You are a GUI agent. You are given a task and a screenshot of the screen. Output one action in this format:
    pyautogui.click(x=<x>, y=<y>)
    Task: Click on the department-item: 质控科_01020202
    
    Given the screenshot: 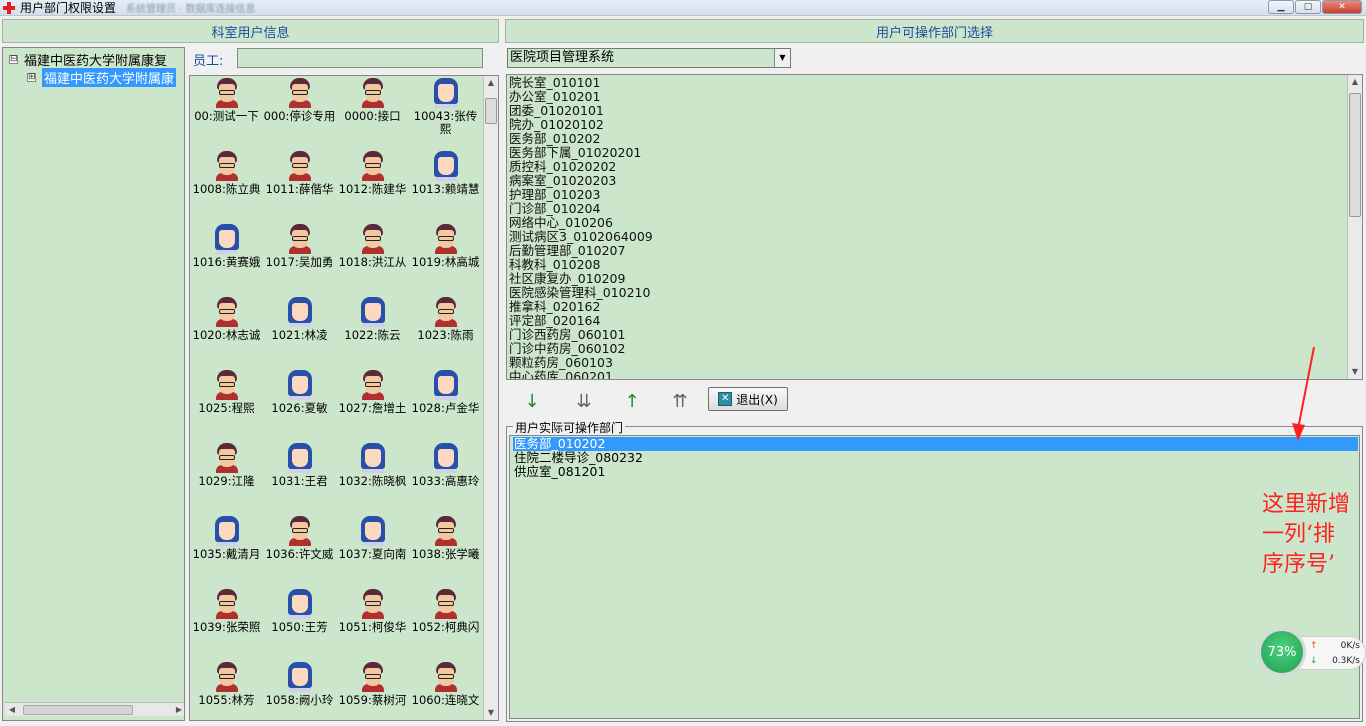 What is the action you would take?
    pyautogui.click(x=562, y=167)
    